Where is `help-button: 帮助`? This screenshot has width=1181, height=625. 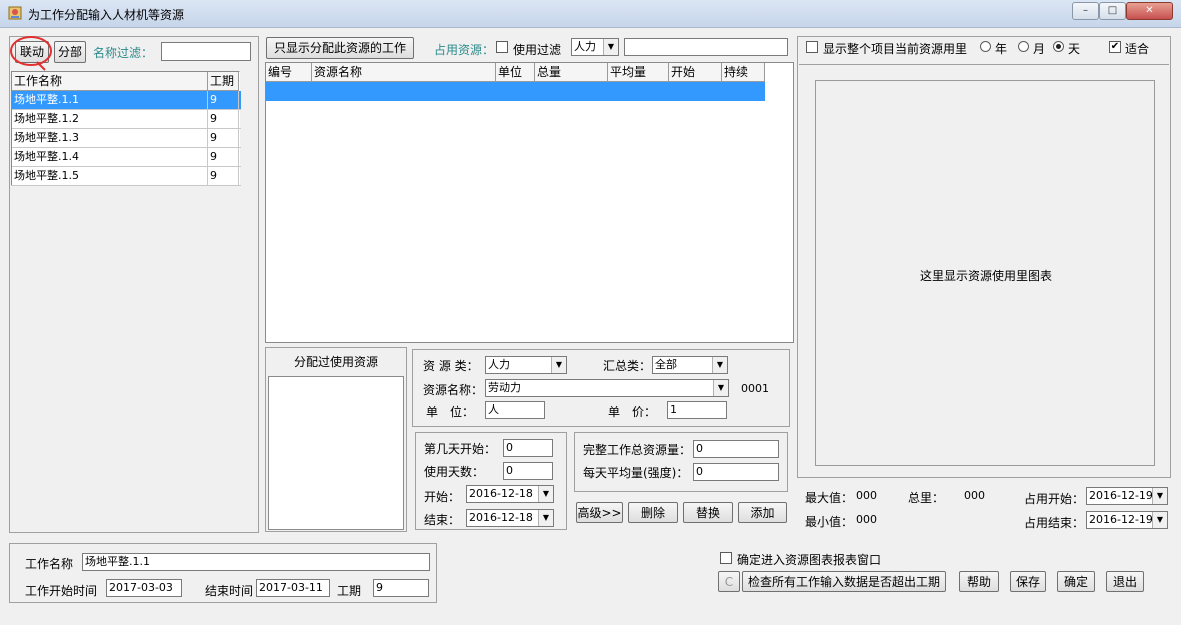
help-button: 帮助 is located at coordinates (979, 581).